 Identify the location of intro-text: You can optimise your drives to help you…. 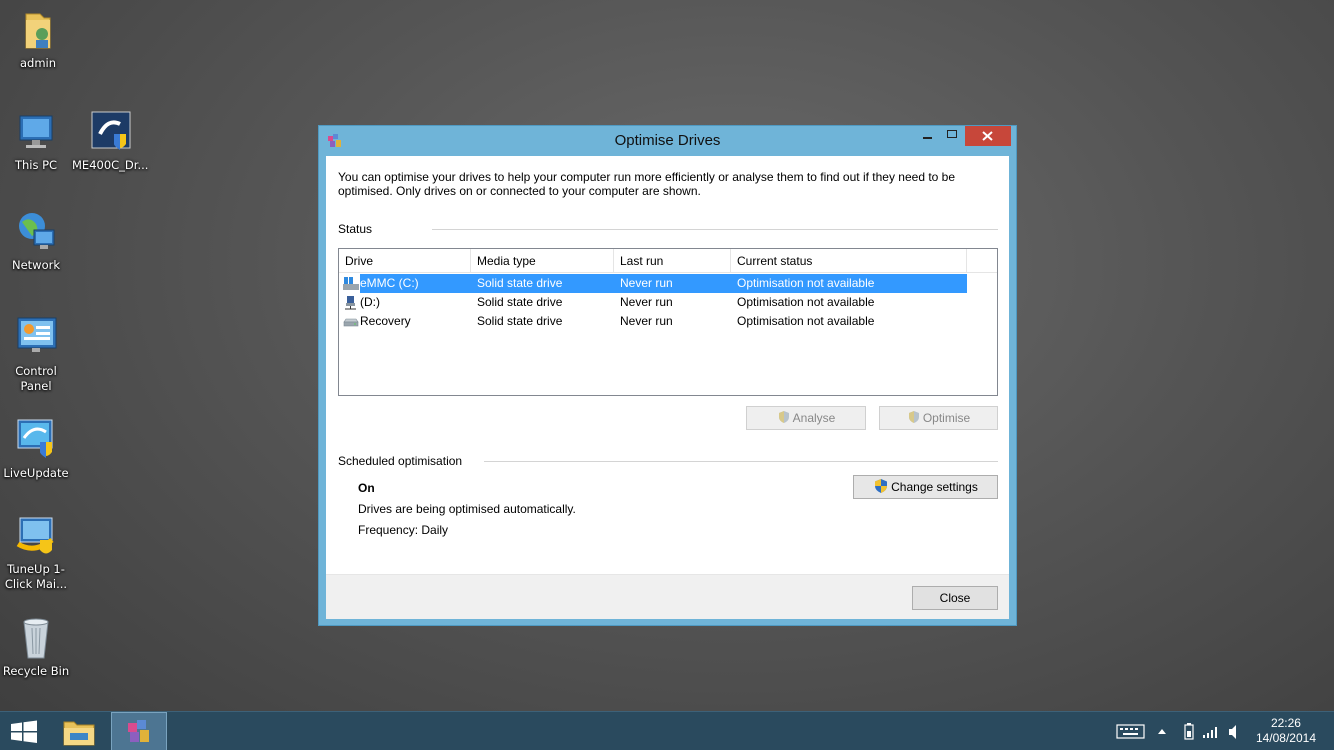
(647, 184).